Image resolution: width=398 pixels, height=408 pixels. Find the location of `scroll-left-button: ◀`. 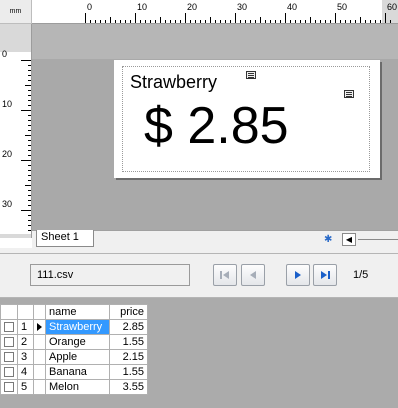

scroll-left-button: ◀ is located at coordinates (349, 239).